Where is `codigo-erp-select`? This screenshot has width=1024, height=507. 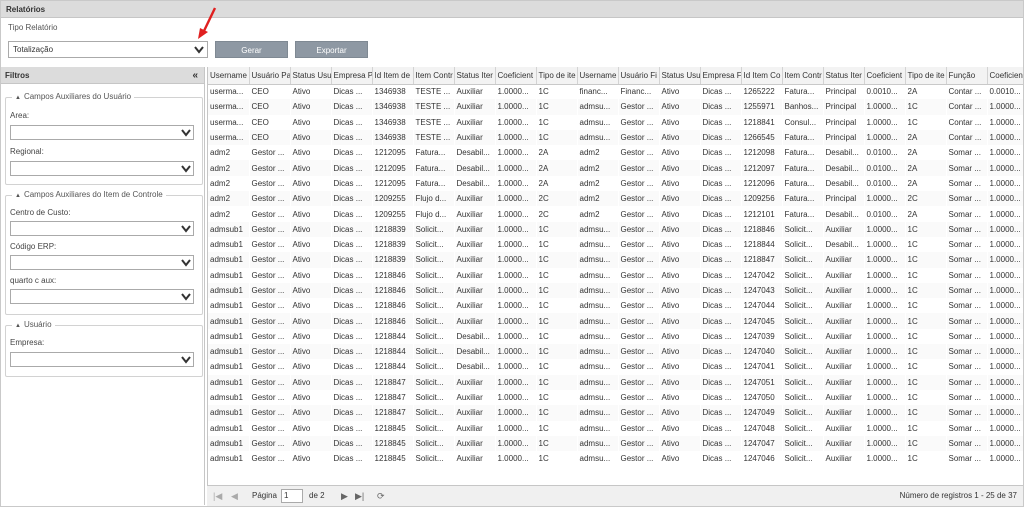
codigo-erp-select is located at coordinates (102, 262).